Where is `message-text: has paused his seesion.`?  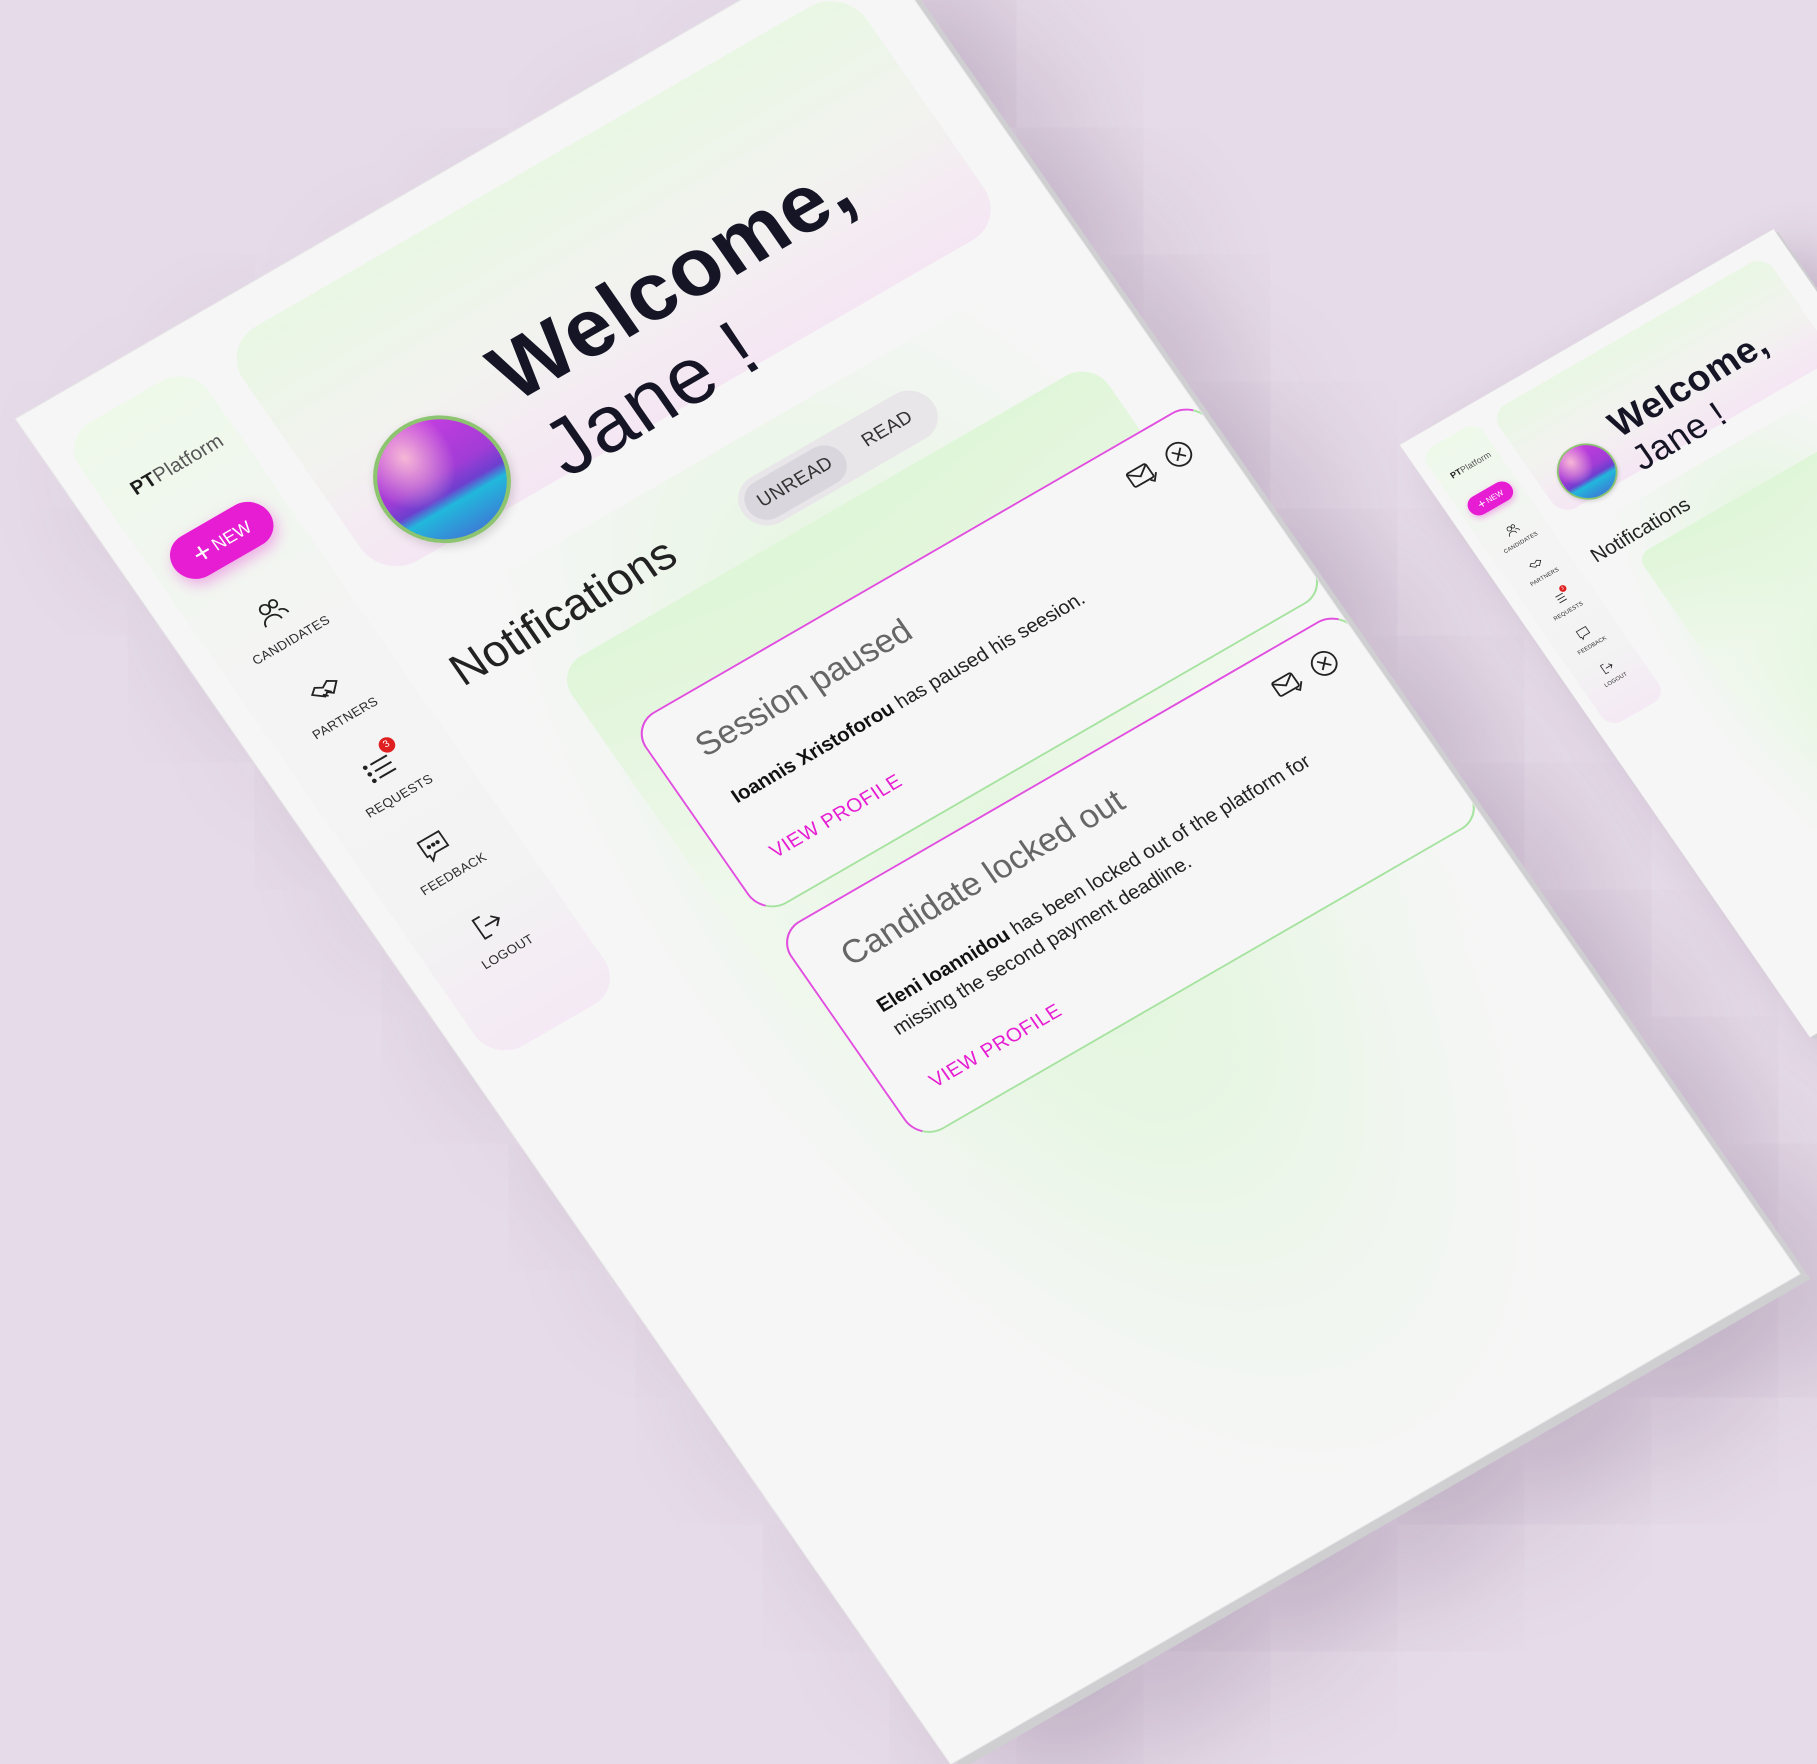
message-text: has paused his seesion. is located at coordinates (990, 650).